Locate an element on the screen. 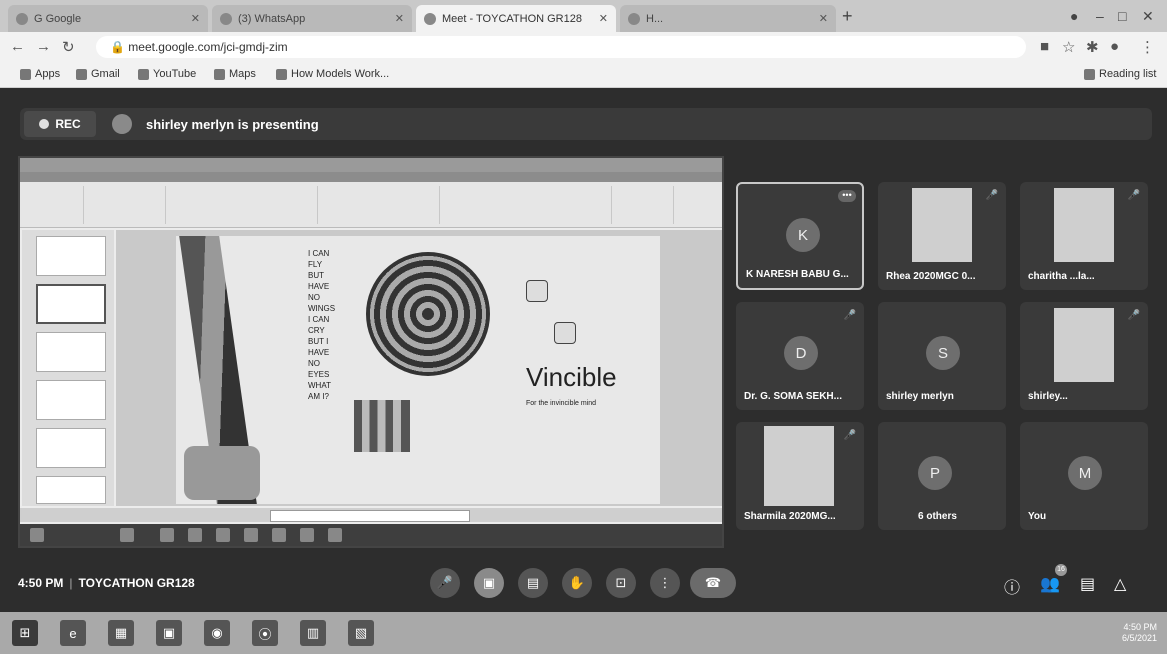 This screenshot has height=654, width=1167. participant-count-badge: 16 is located at coordinates (1061, 570).